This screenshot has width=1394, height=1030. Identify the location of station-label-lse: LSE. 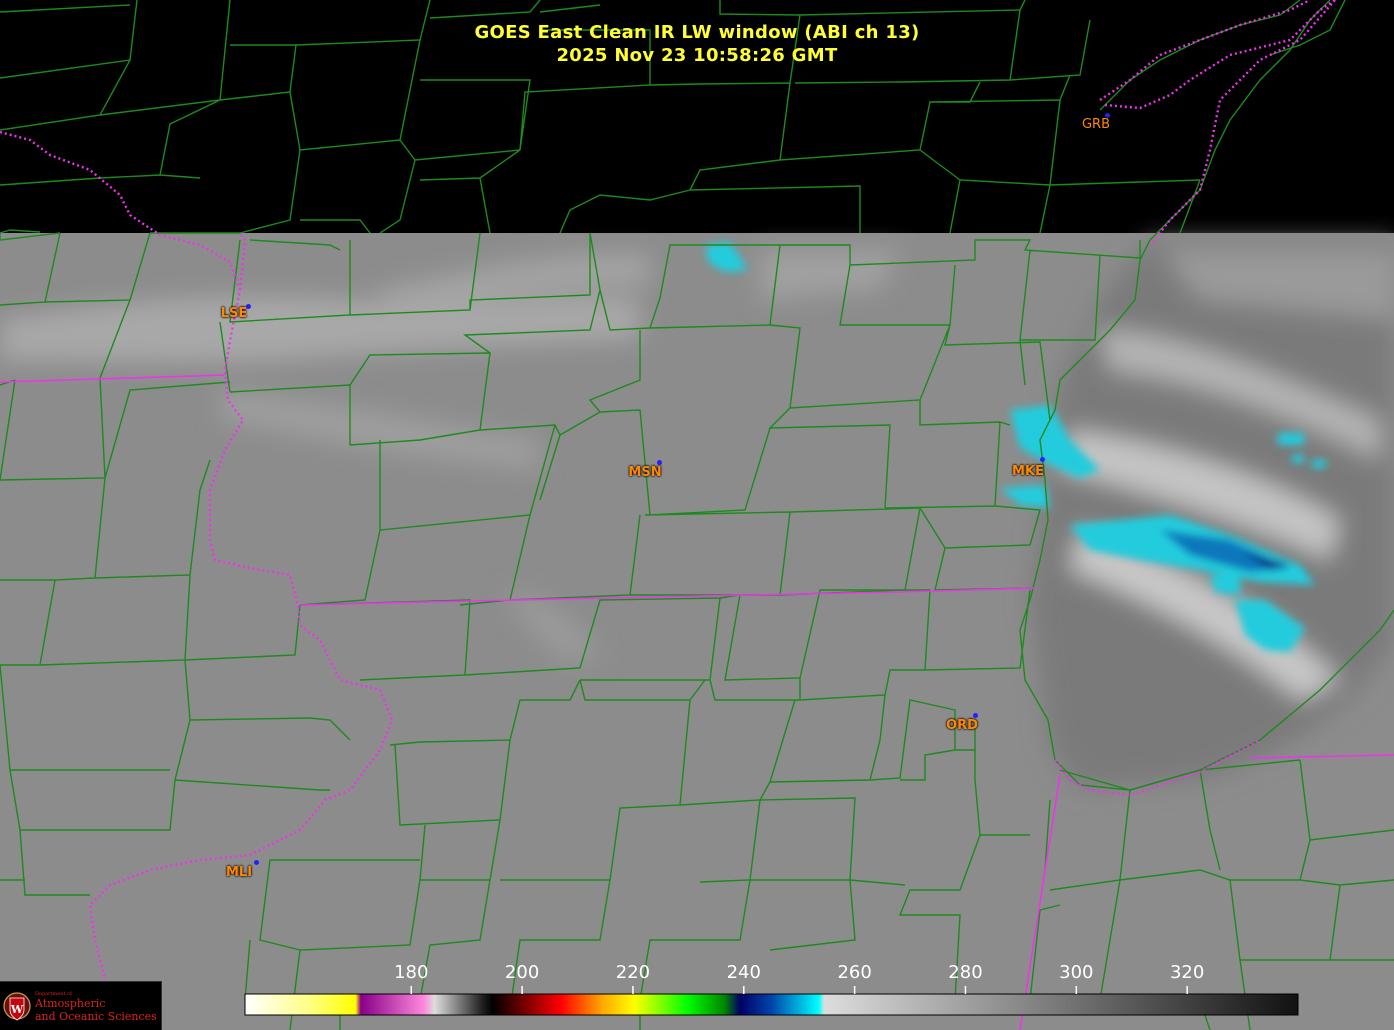
(234, 313).